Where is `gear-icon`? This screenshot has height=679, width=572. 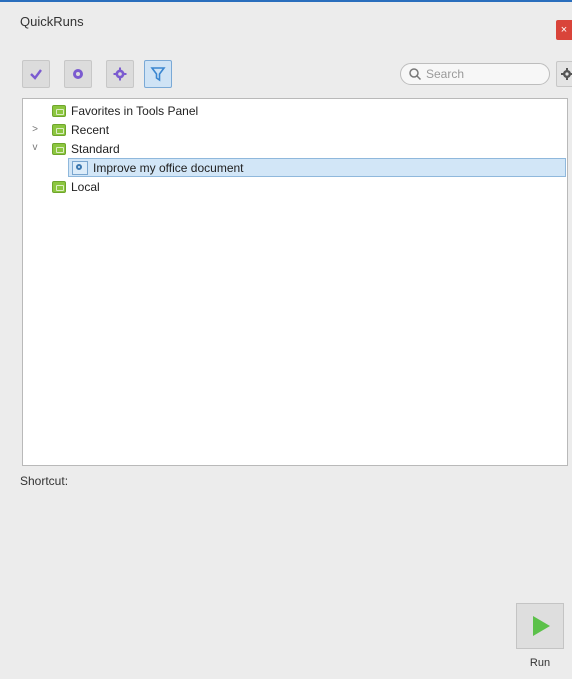
gear-icon is located at coordinates (120, 74).